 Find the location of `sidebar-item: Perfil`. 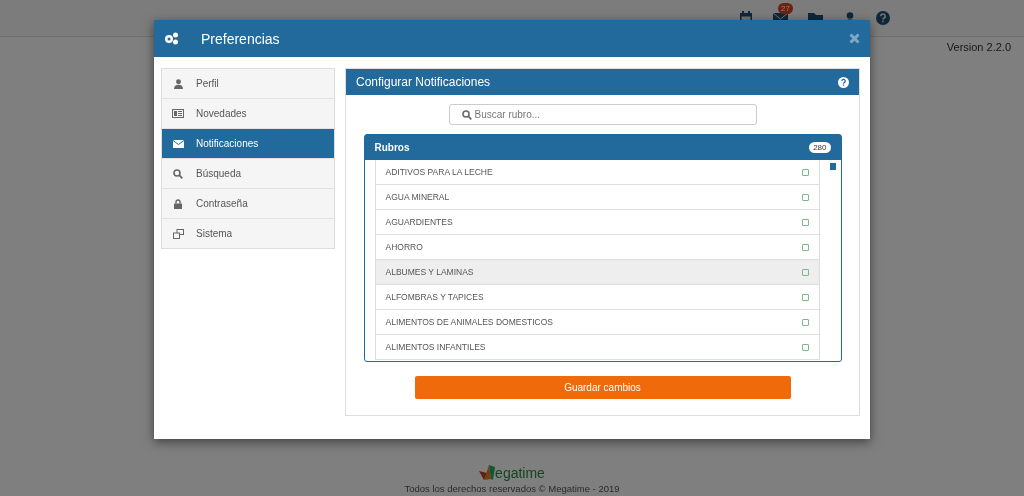

sidebar-item: Perfil is located at coordinates (248, 84).